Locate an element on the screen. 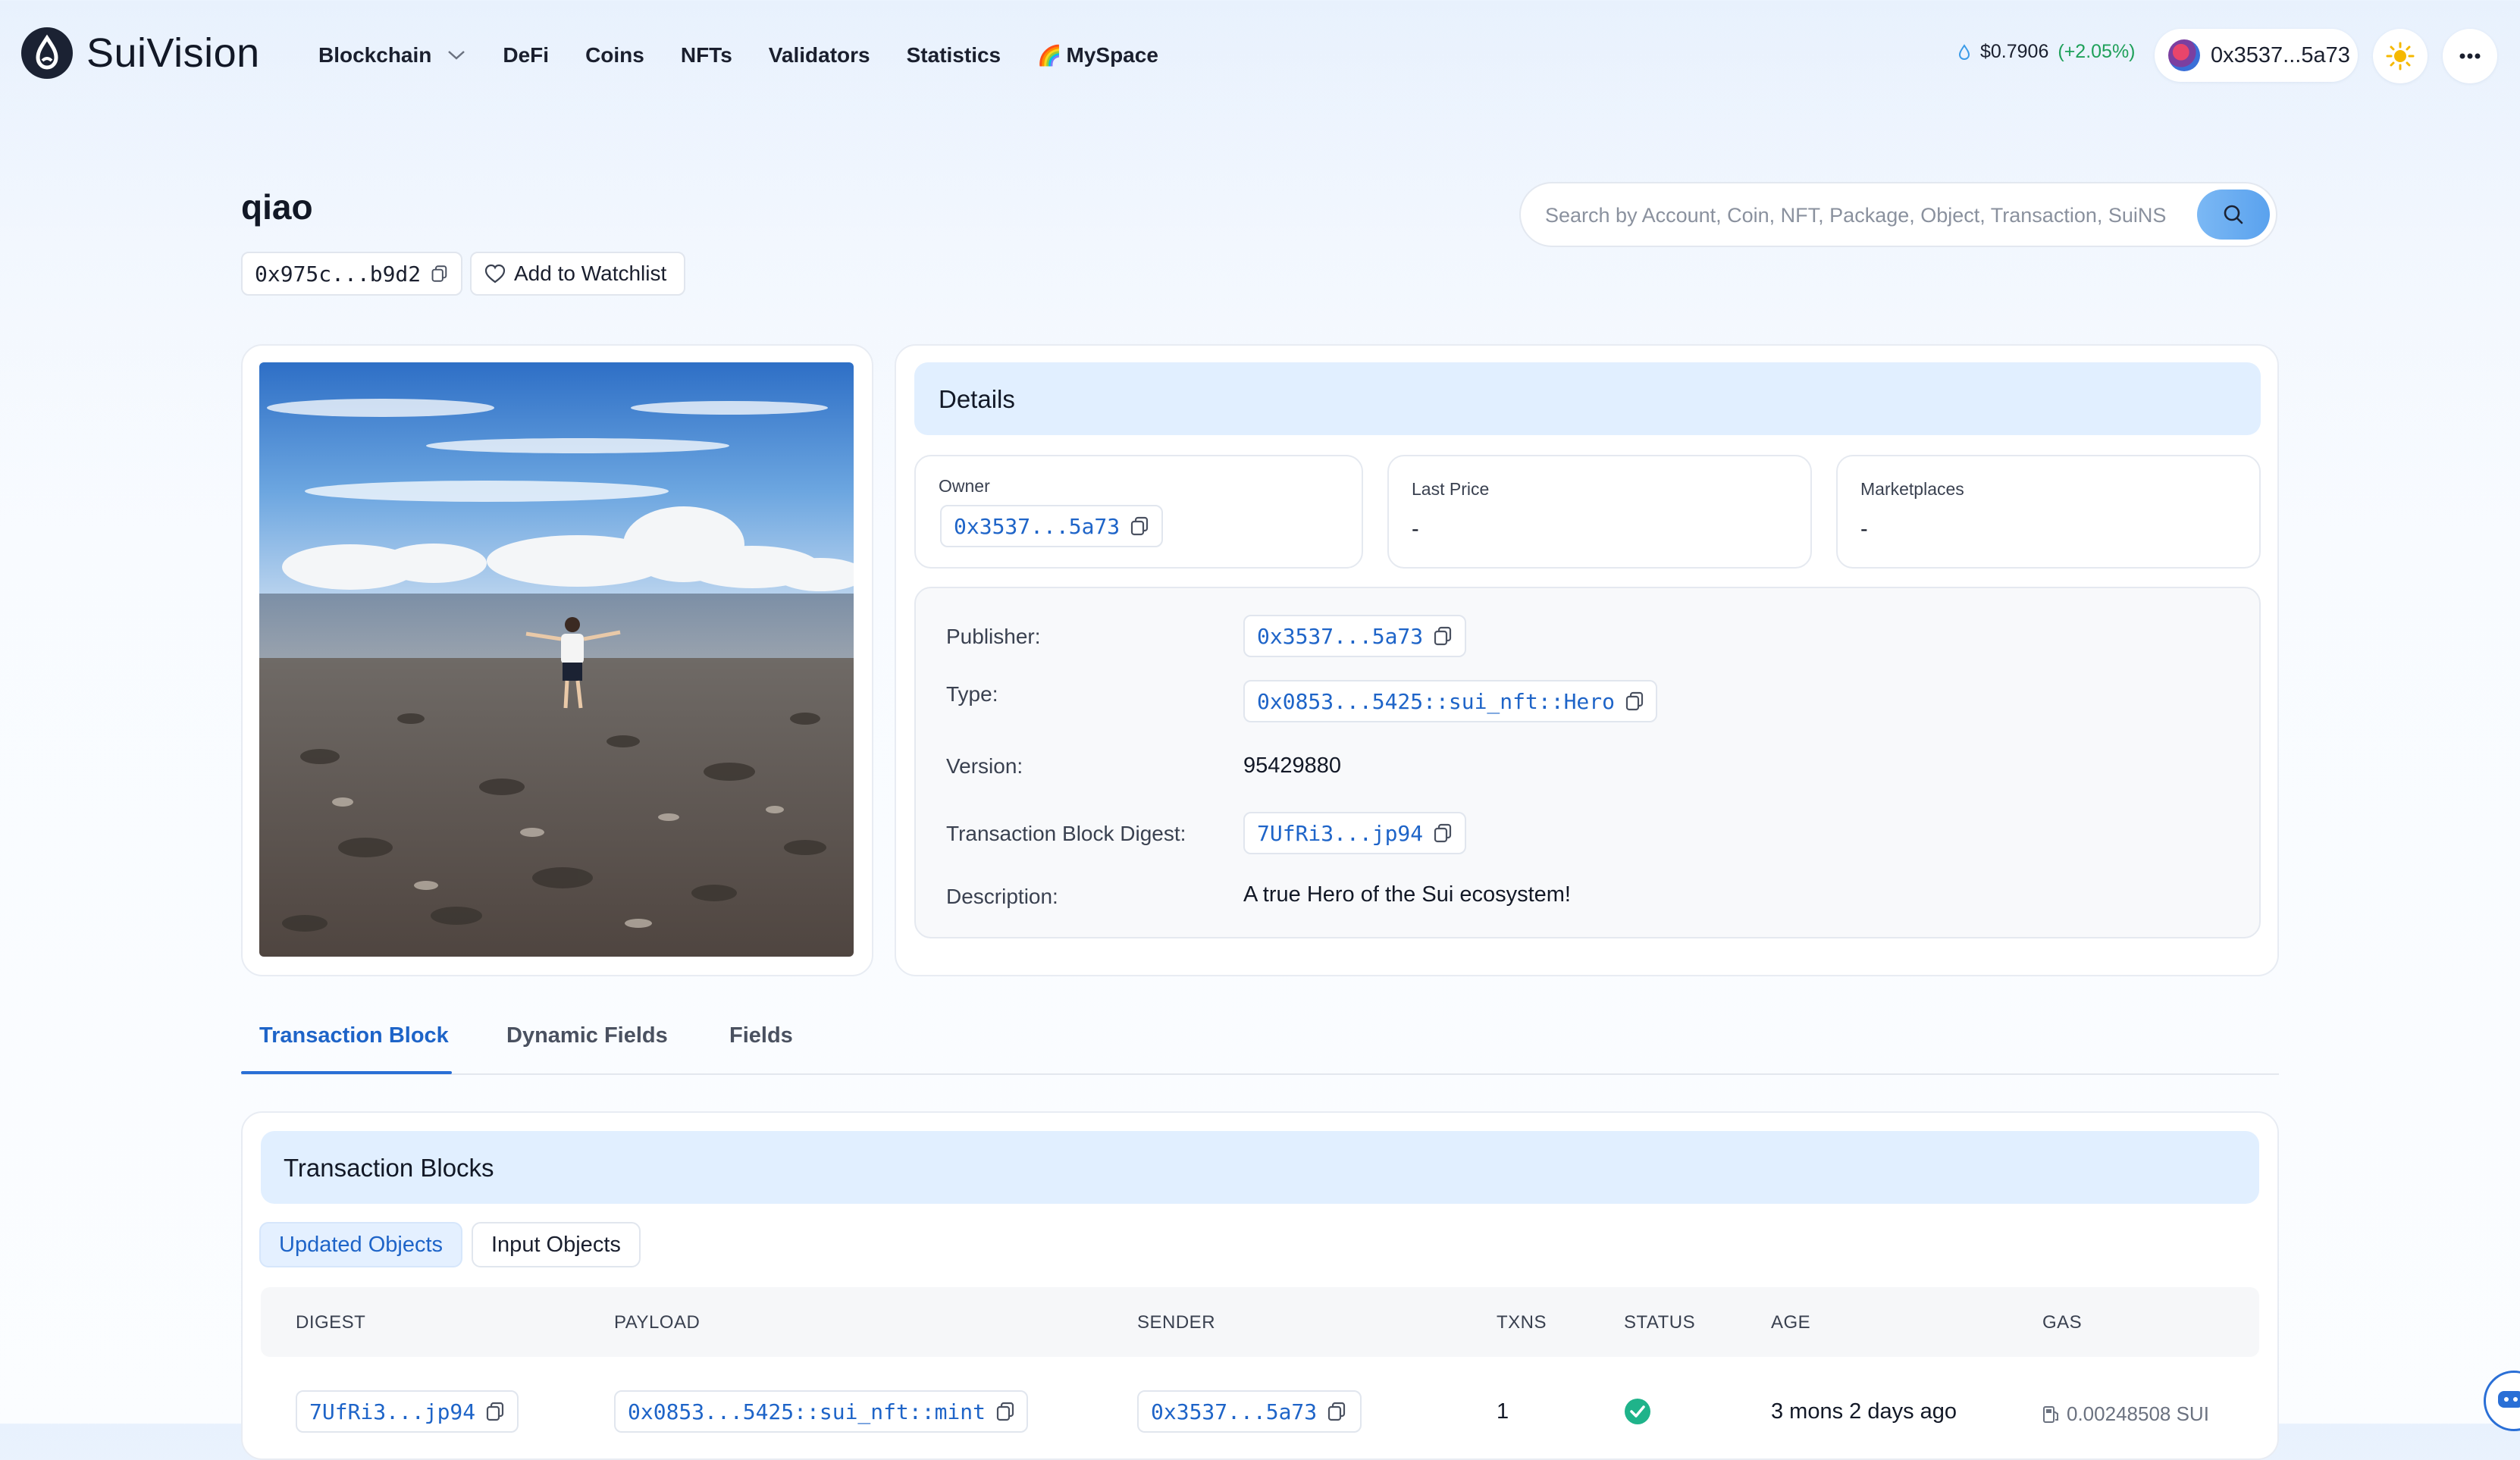 Image resolution: width=2520 pixels, height=1460 pixels. description-label: Description: is located at coordinates (1002, 896).